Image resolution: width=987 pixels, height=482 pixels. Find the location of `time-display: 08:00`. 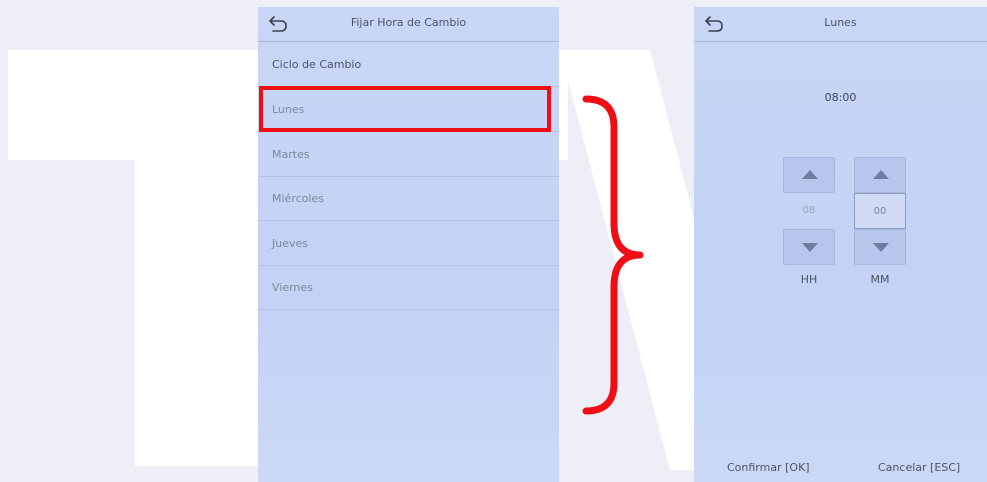

time-display: 08:00 is located at coordinates (840, 97).